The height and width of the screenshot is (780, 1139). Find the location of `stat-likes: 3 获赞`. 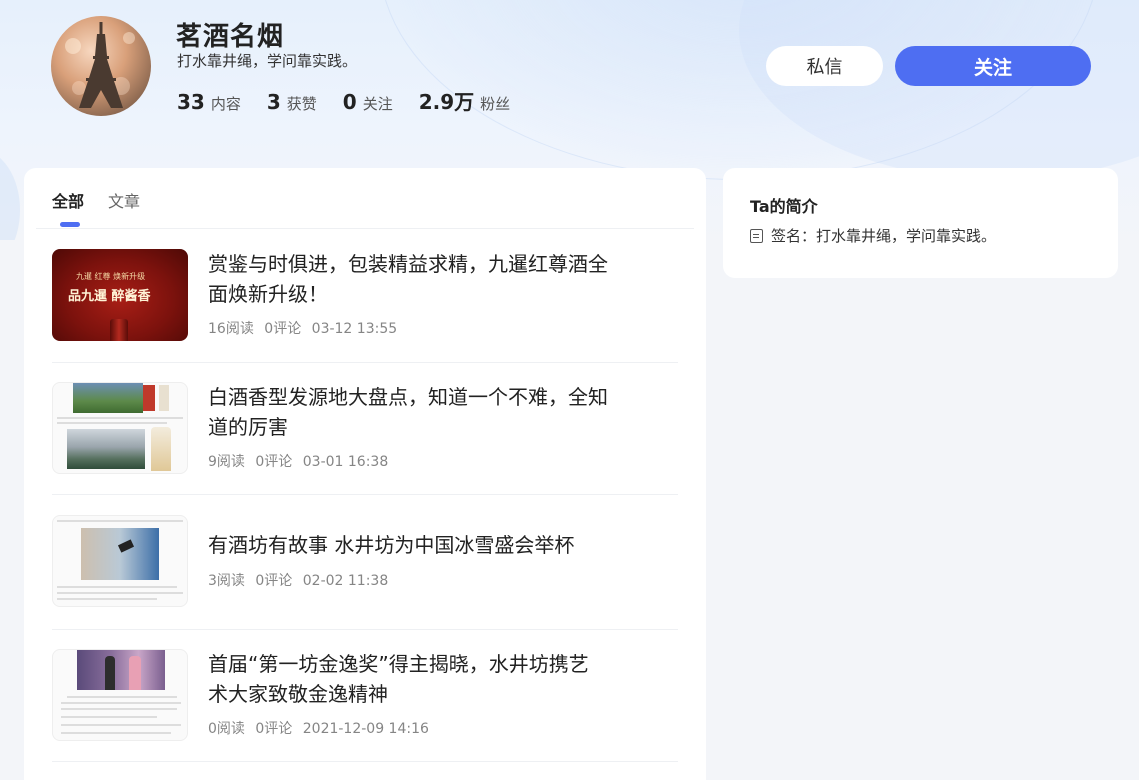

stat-likes: 3 获赞 is located at coordinates (292, 102).